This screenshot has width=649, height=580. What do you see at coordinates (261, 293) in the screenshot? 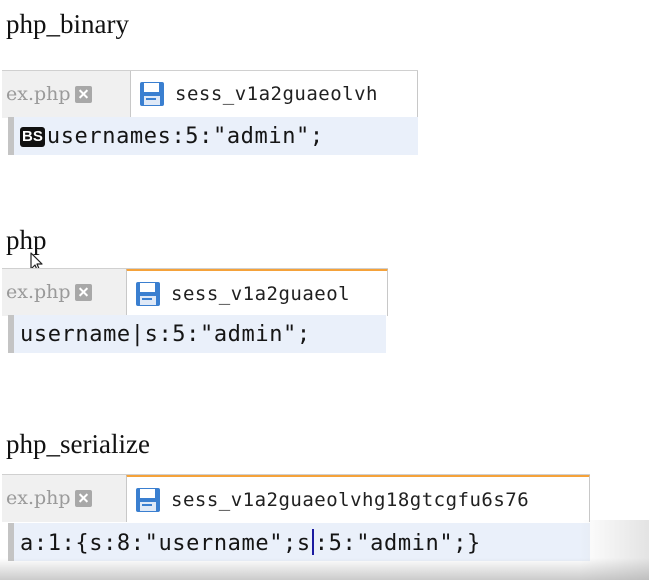
I see `tab-label: sess_v1a2guaeol` at bounding box center [261, 293].